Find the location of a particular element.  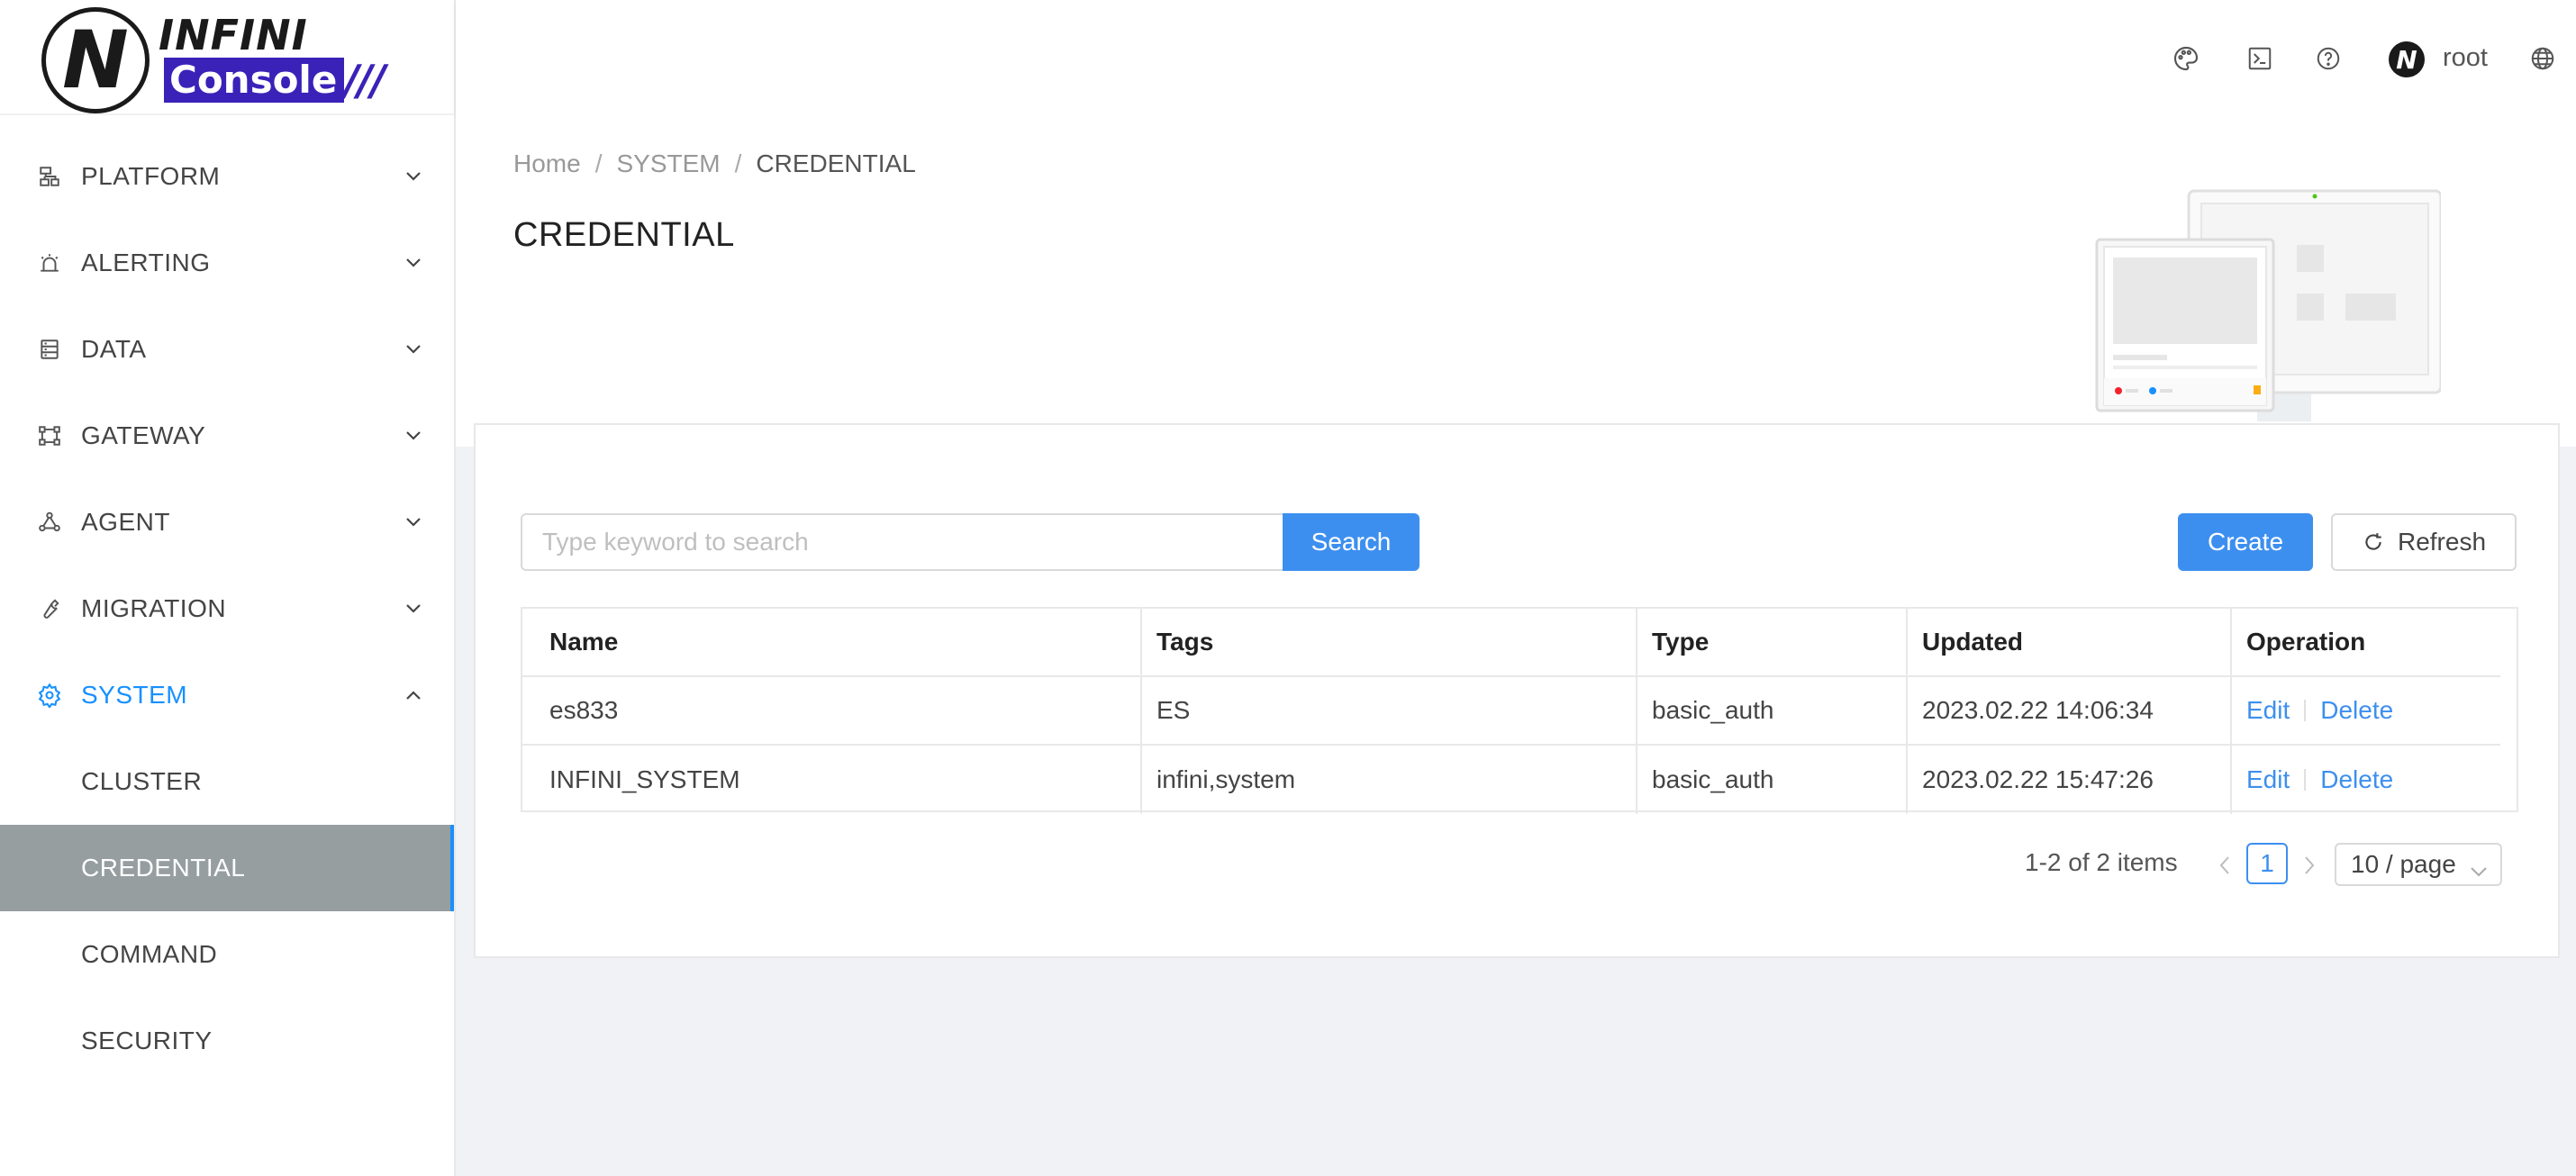

column-header-tags: Tags is located at coordinates (1388, 643).